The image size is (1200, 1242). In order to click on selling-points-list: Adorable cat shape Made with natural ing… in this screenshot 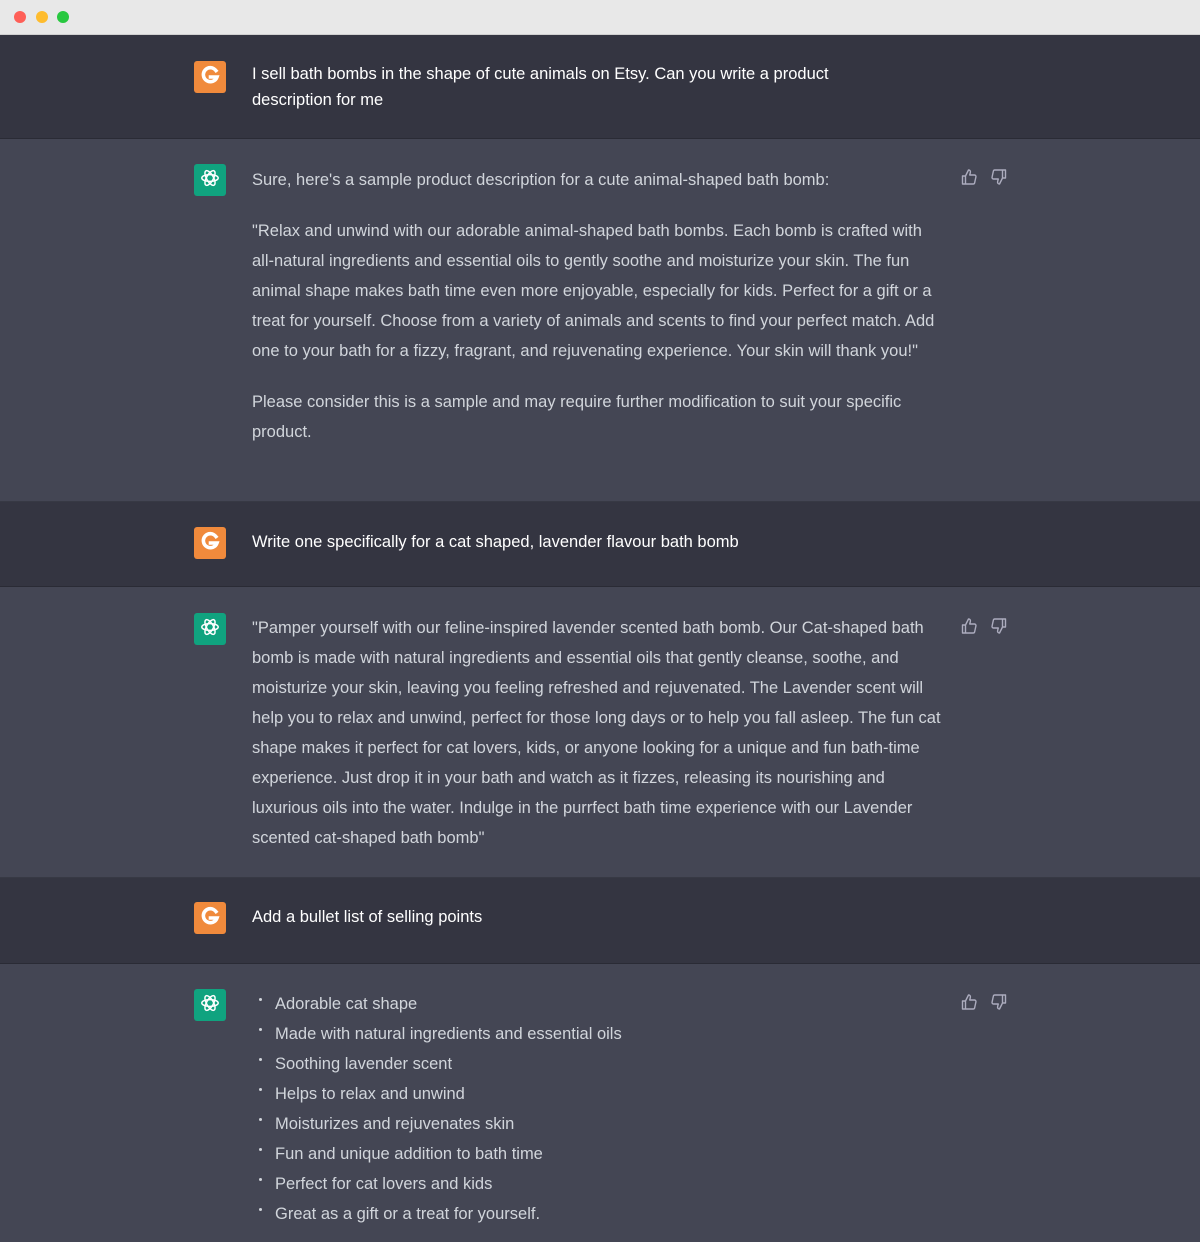, I will do `click(597, 1109)`.